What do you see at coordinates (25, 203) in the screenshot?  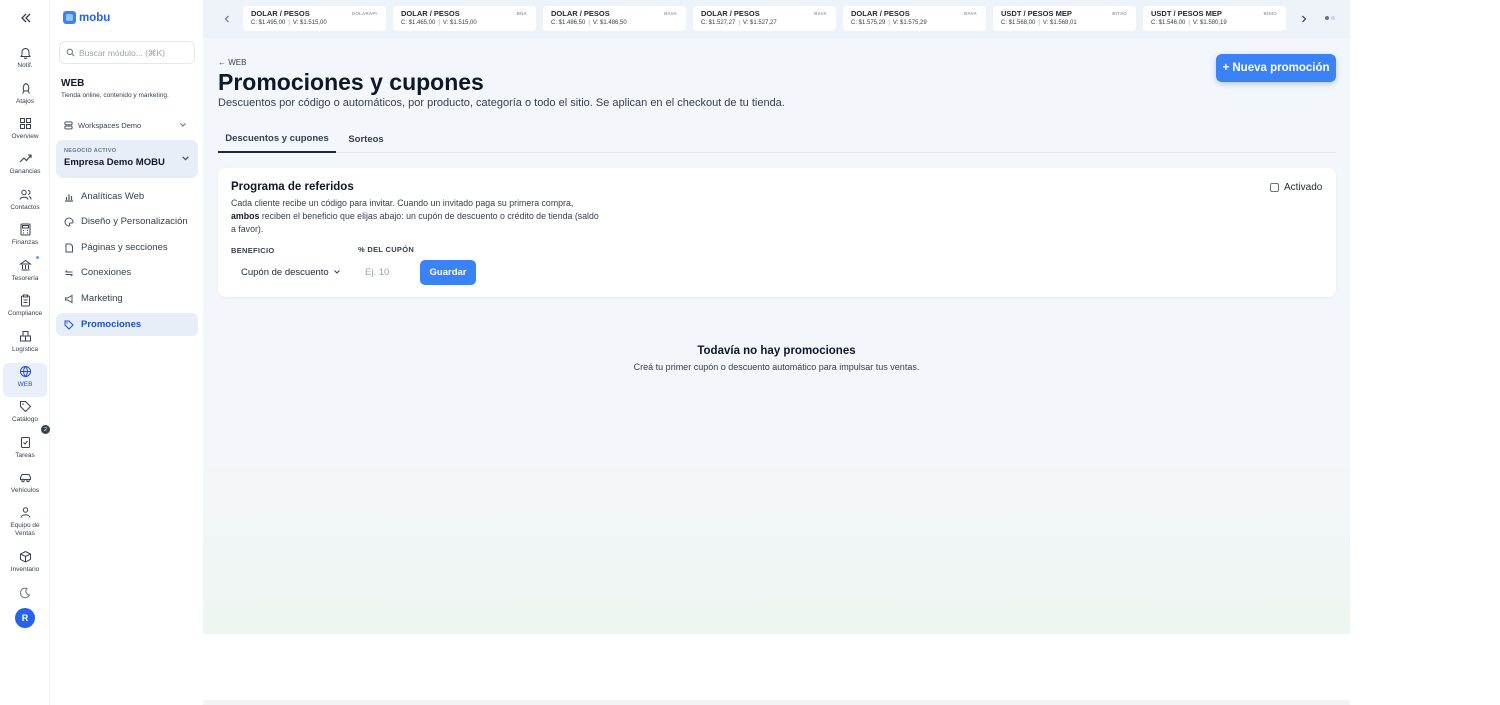 I see `rail-item-contactos: Contactos` at bounding box center [25, 203].